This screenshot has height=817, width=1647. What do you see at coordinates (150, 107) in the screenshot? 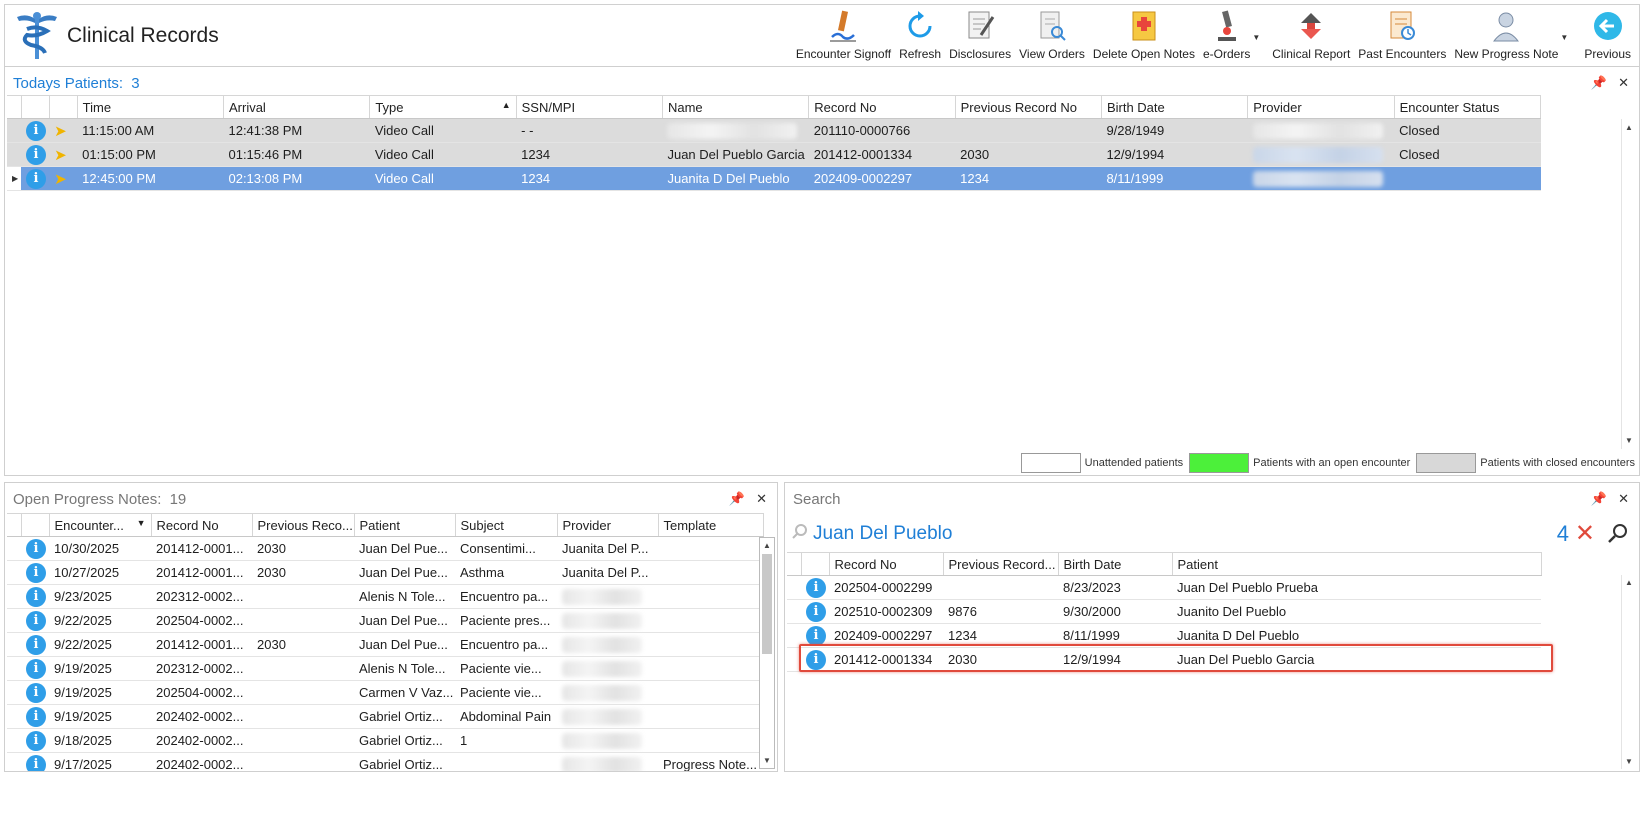
I see `column-header-time: Time` at bounding box center [150, 107].